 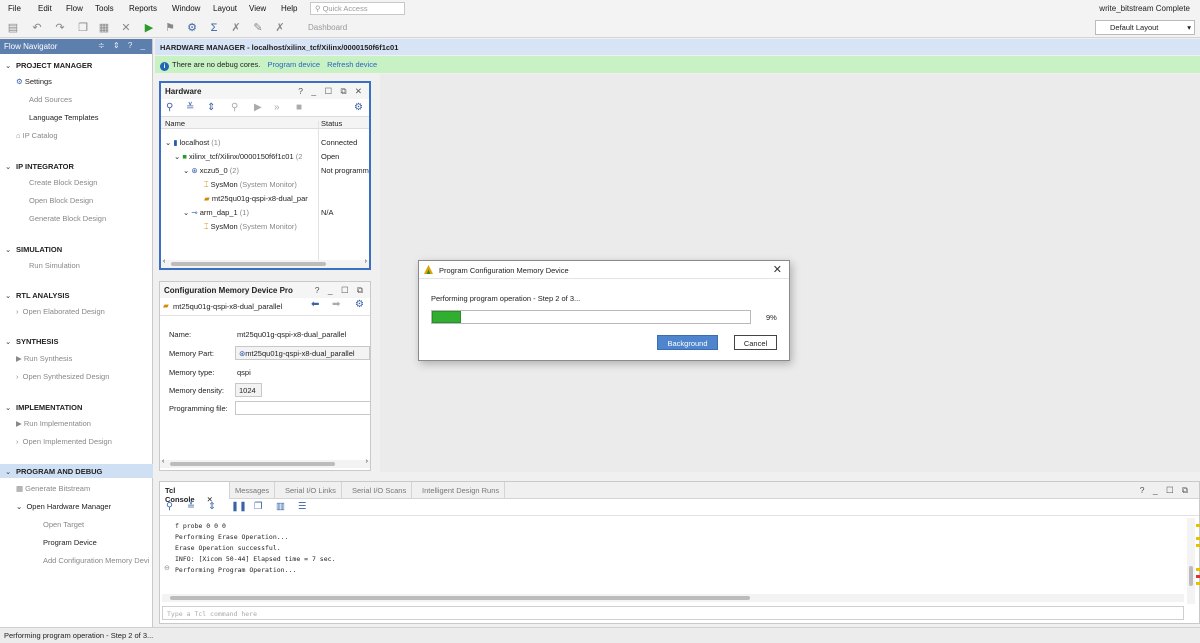 I want to click on tab-serial-io-scans: Serial I/O Scans, so click(x=380, y=490).